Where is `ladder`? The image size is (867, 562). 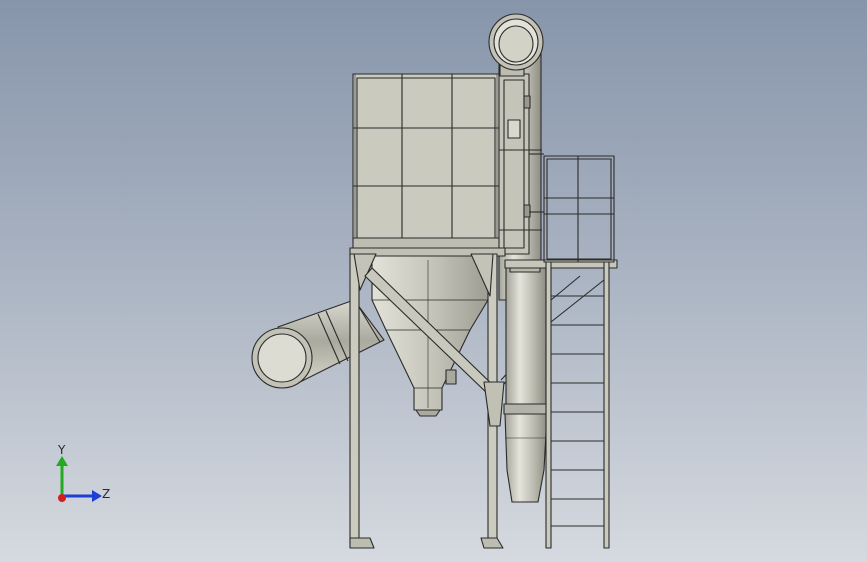
ladder is located at coordinates (577, 405).